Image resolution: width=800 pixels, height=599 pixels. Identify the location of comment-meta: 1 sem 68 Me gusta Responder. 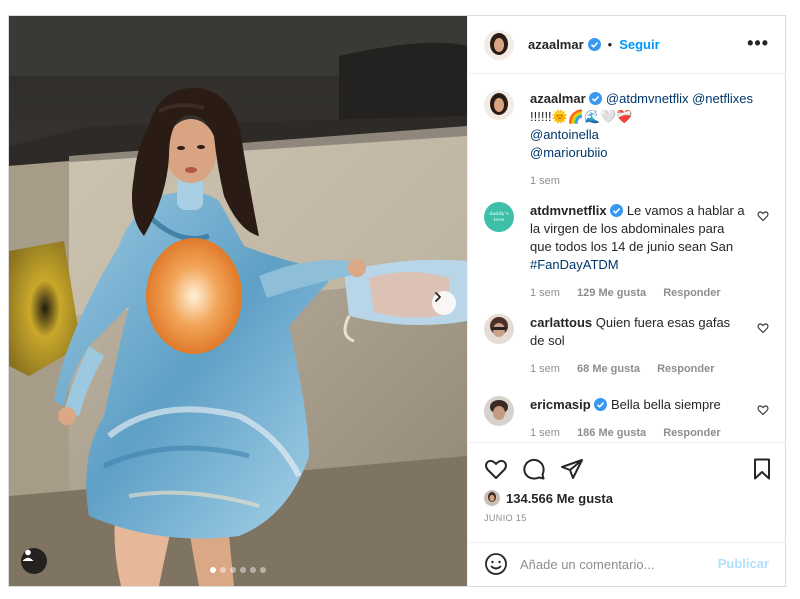
(638, 369).